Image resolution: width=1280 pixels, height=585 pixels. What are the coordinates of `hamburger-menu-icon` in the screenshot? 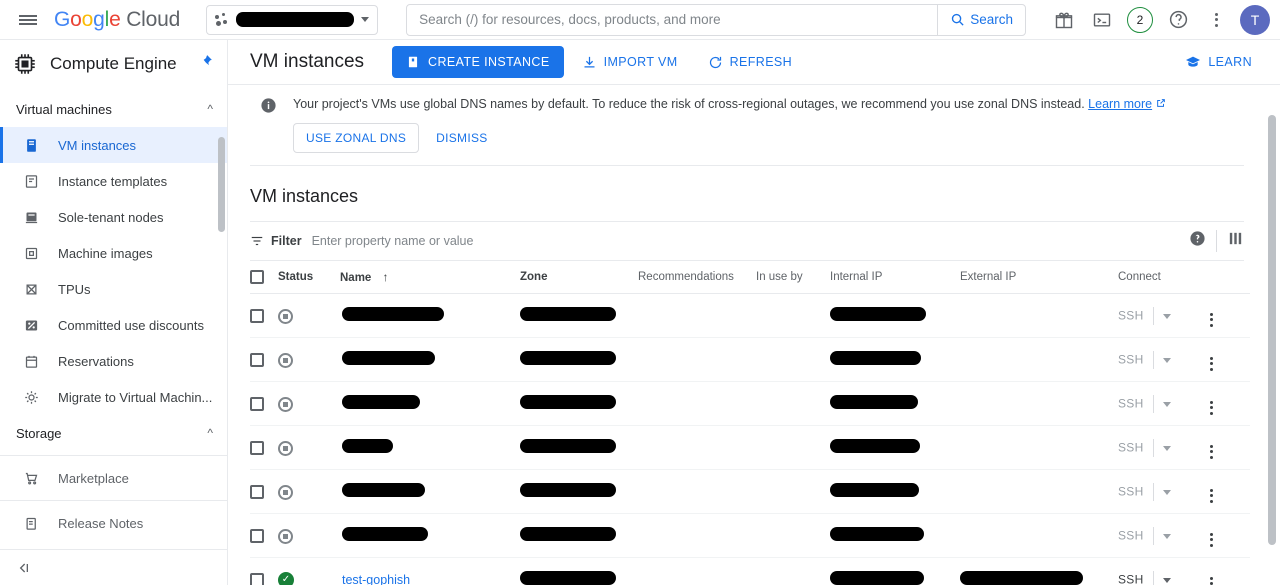 It's located at (28, 20).